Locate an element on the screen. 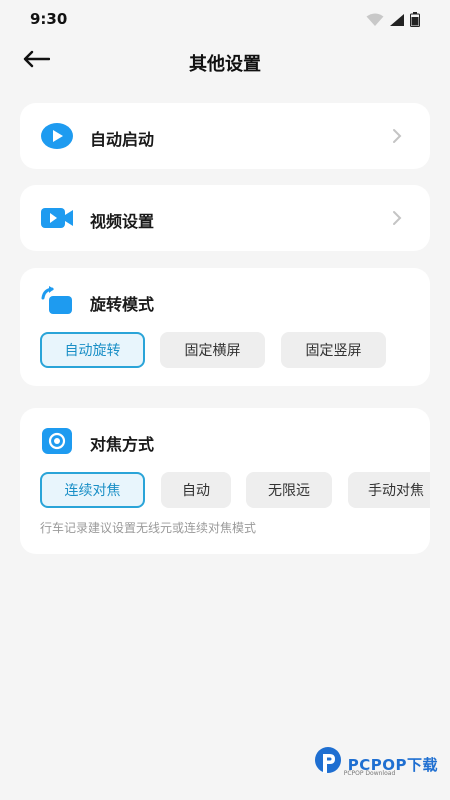 This screenshot has width=450, height=800. option-auto-focus: 自动 is located at coordinates (196, 490).